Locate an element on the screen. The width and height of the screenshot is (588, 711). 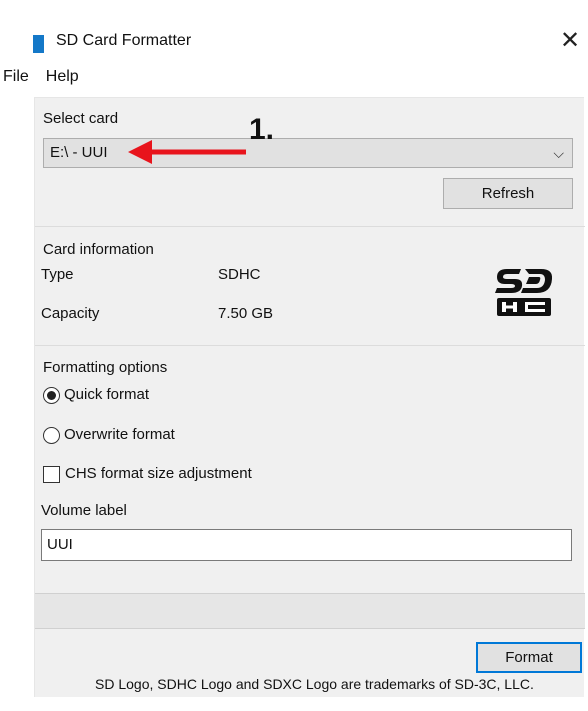
chs-adjustment-checkbox: CHS format size adjustment is located at coordinates (147, 474).